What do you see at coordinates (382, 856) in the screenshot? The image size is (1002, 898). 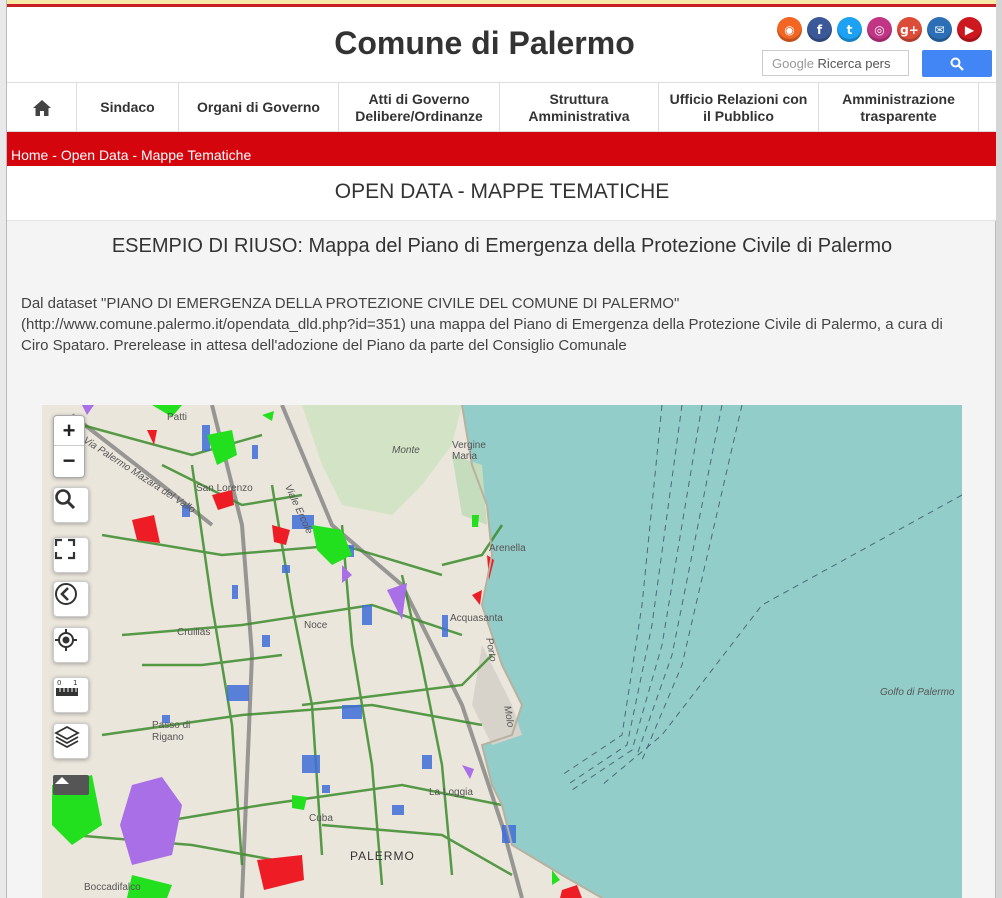 I see `map-label-palermo: PALERMO` at bounding box center [382, 856].